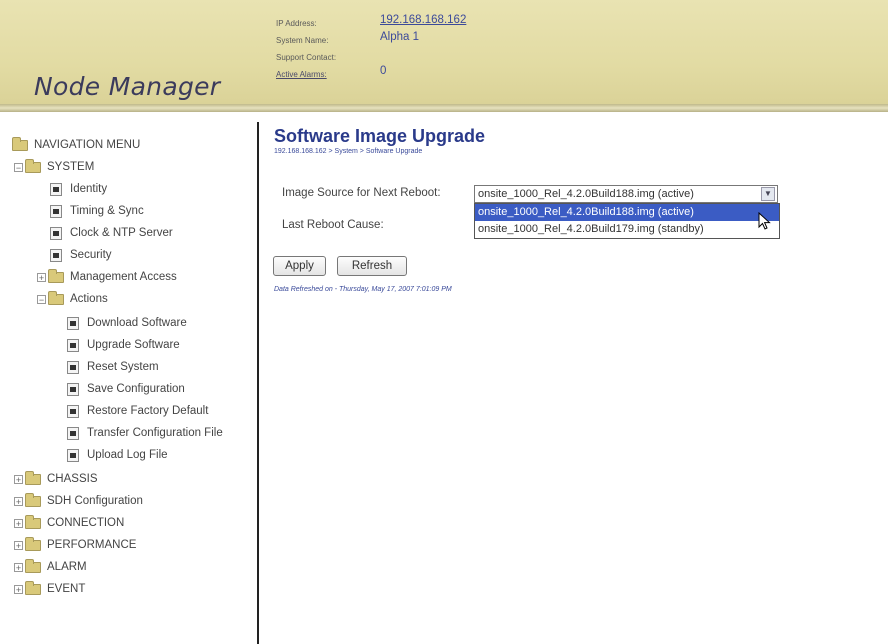 Image resolution: width=888 pixels, height=644 pixels. I want to click on header-divider, so click(444, 108).